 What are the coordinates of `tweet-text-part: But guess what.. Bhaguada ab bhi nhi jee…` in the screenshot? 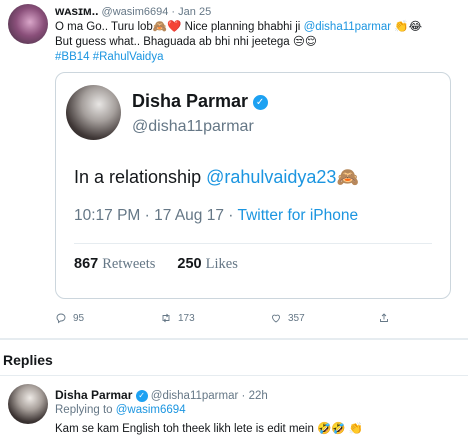 It's located at (174, 42).